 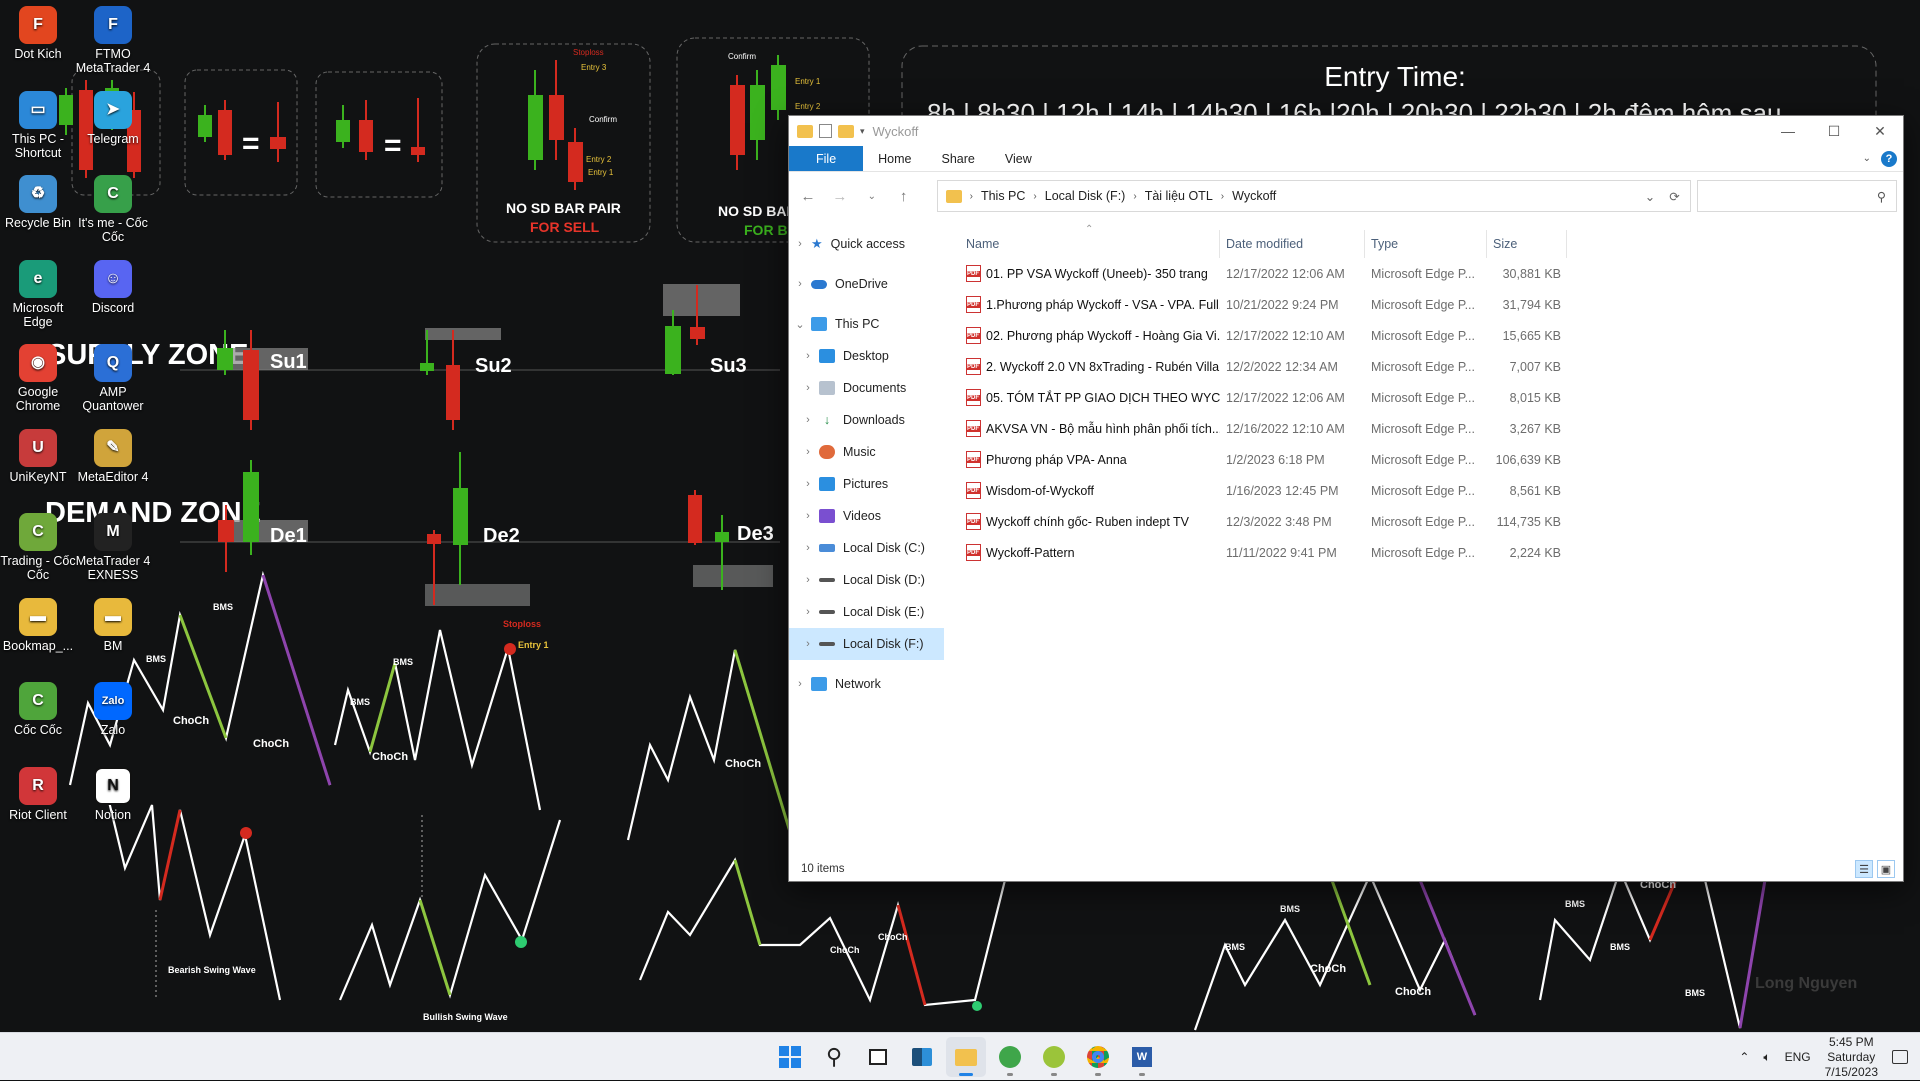 What do you see at coordinates (826, 158) in the screenshot?
I see `tab-file: File` at bounding box center [826, 158].